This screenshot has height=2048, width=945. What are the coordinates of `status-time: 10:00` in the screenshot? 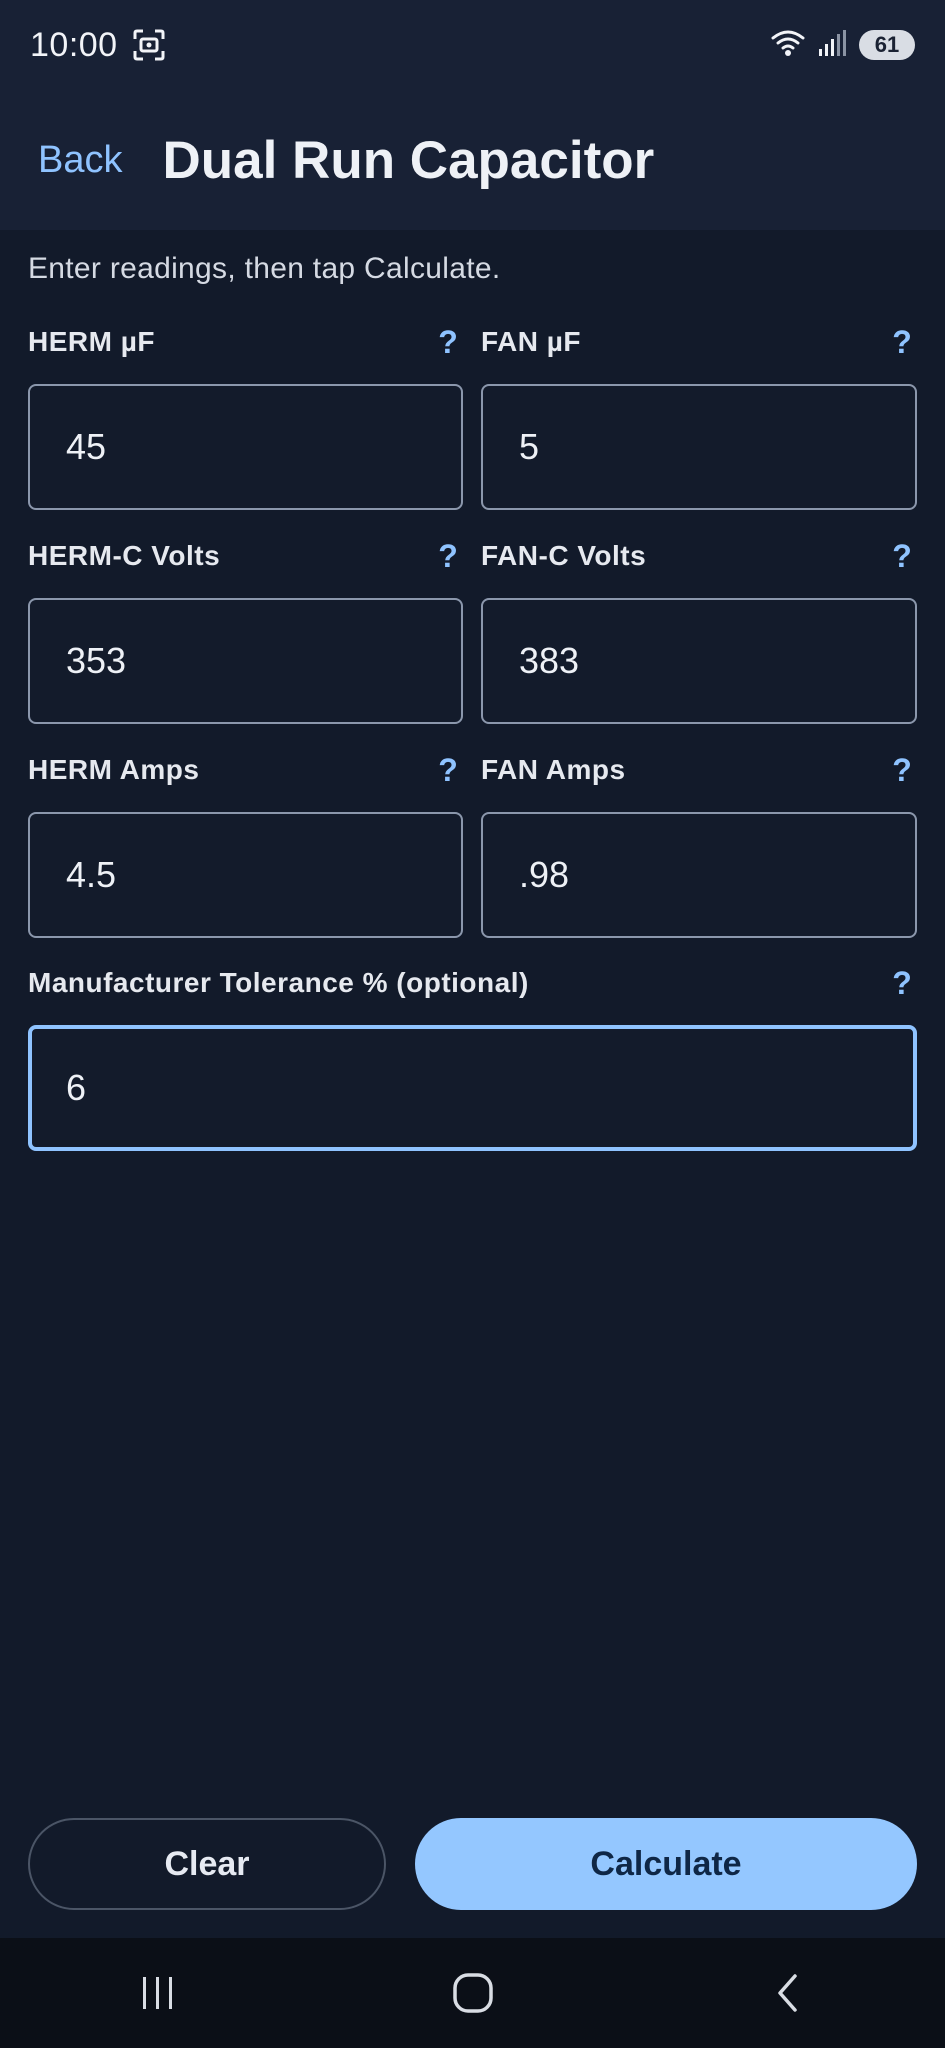 It's located at (74, 44).